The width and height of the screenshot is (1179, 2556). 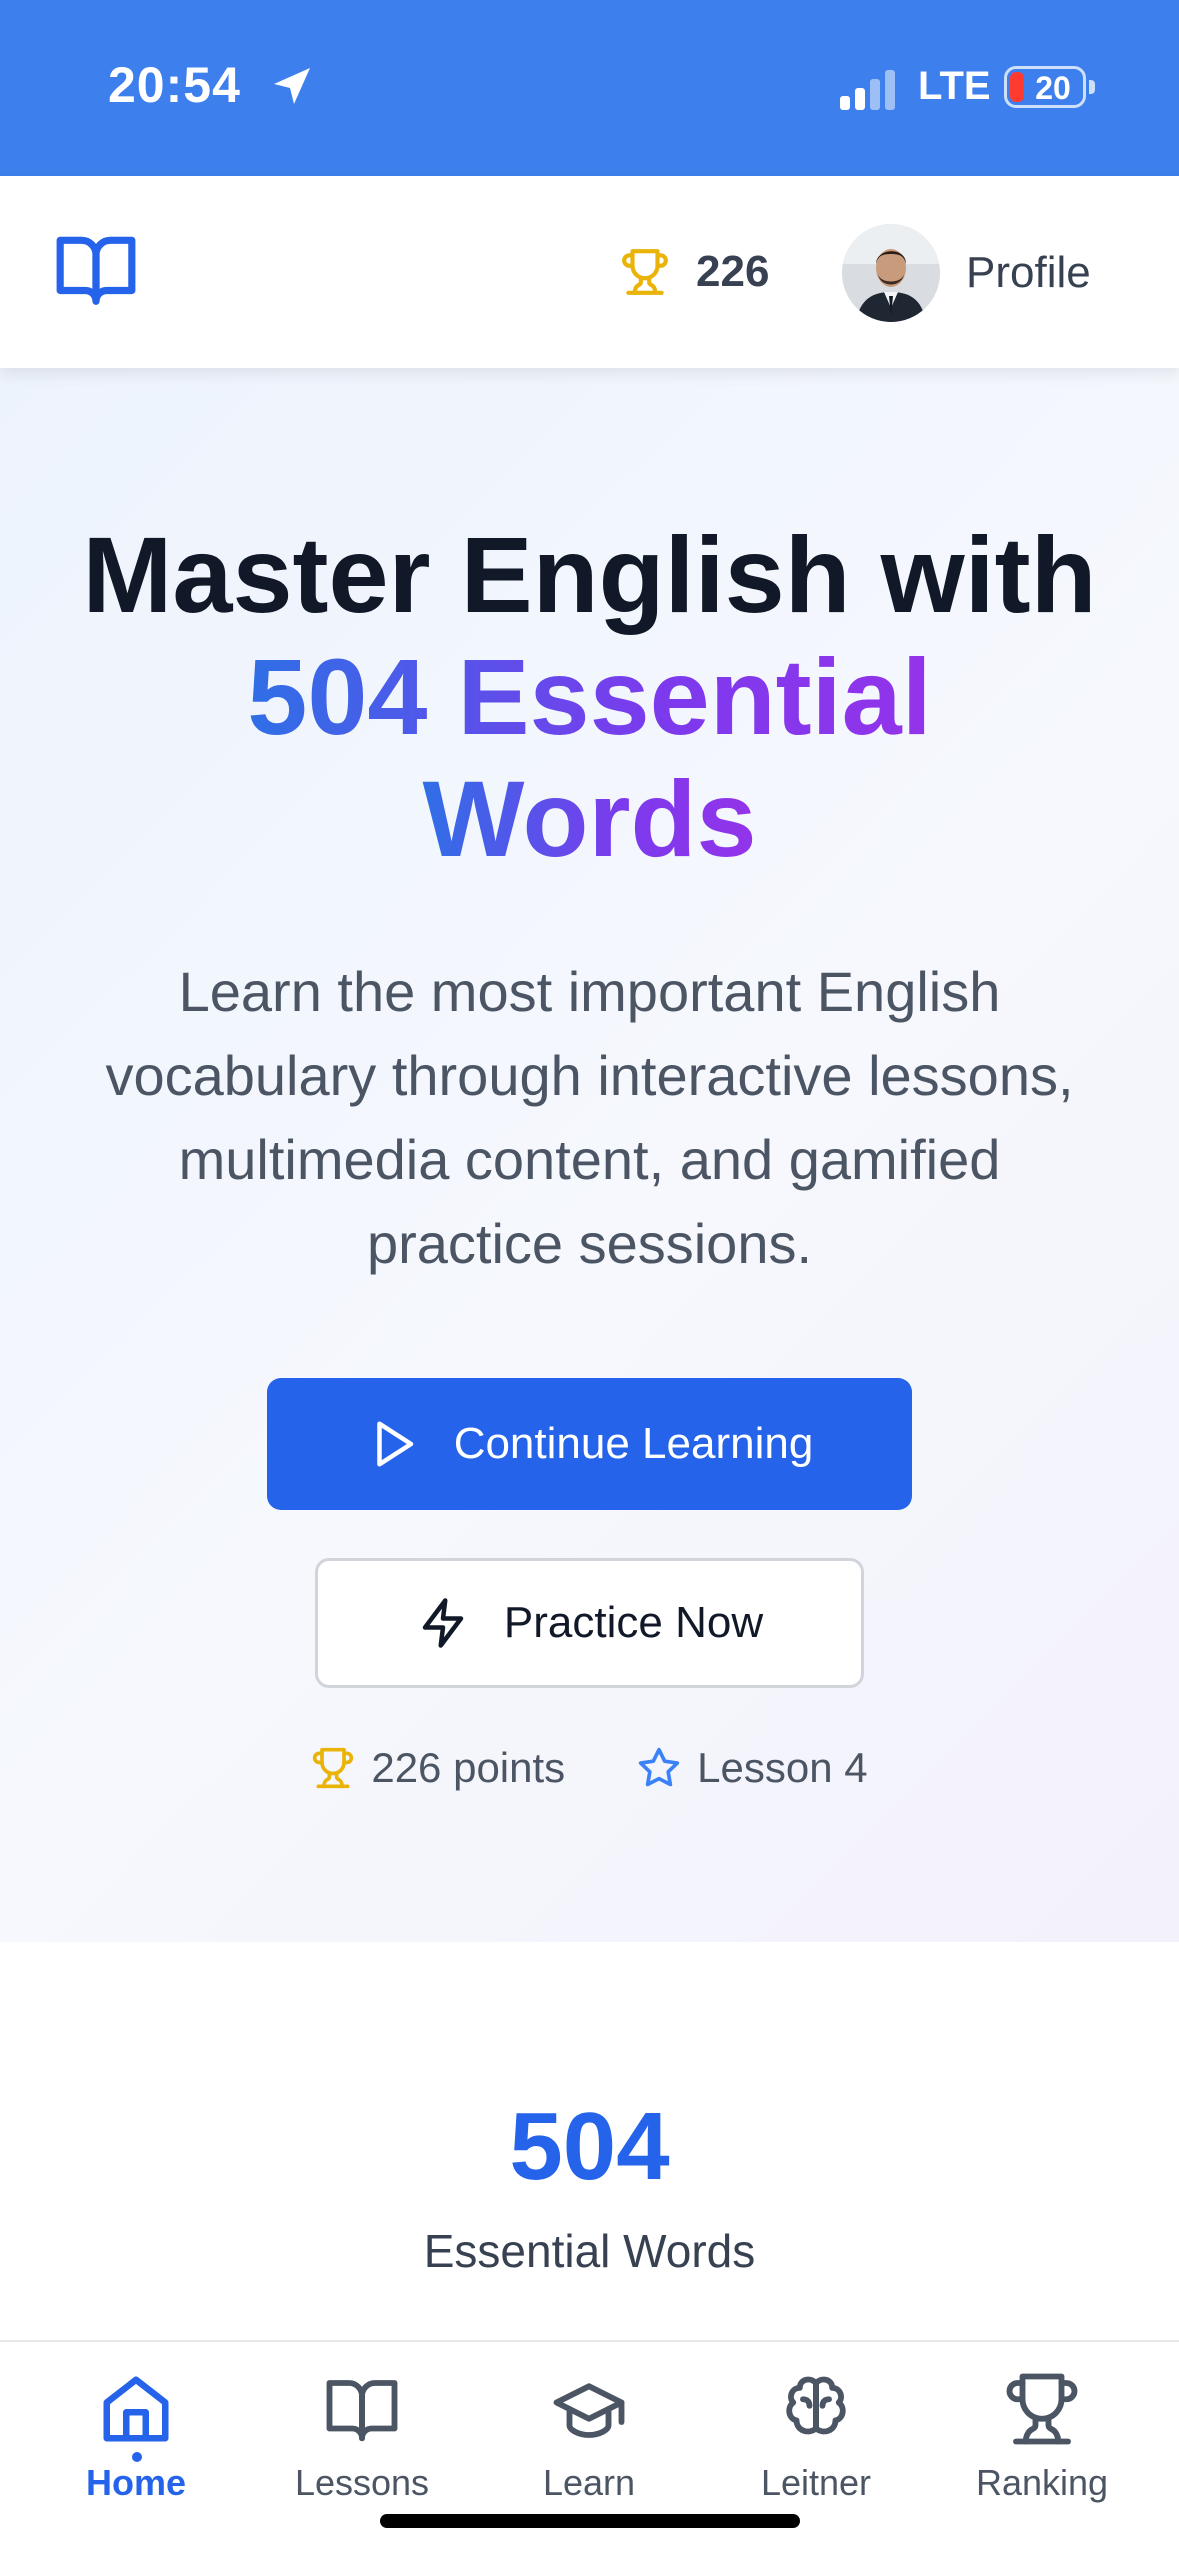 What do you see at coordinates (292, 86) in the screenshot?
I see `location-arrow-icon` at bounding box center [292, 86].